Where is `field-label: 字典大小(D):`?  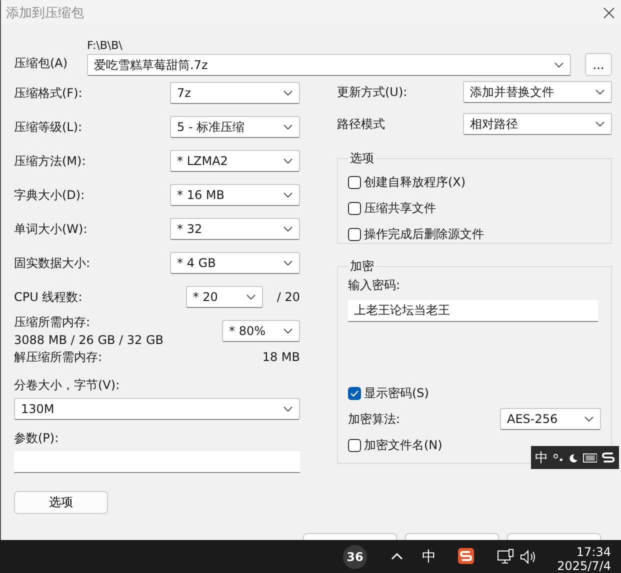
field-label: 字典大小(D): is located at coordinates (49, 195).